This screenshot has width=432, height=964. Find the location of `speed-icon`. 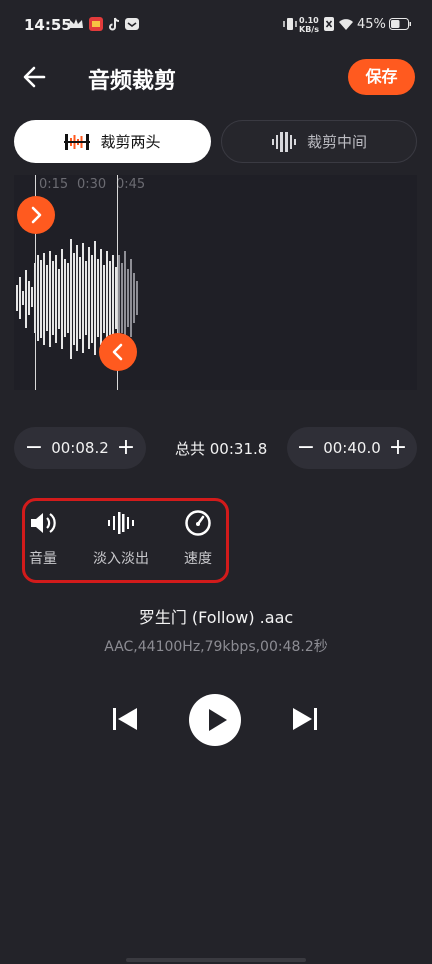

speed-icon is located at coordinates (198, 523).